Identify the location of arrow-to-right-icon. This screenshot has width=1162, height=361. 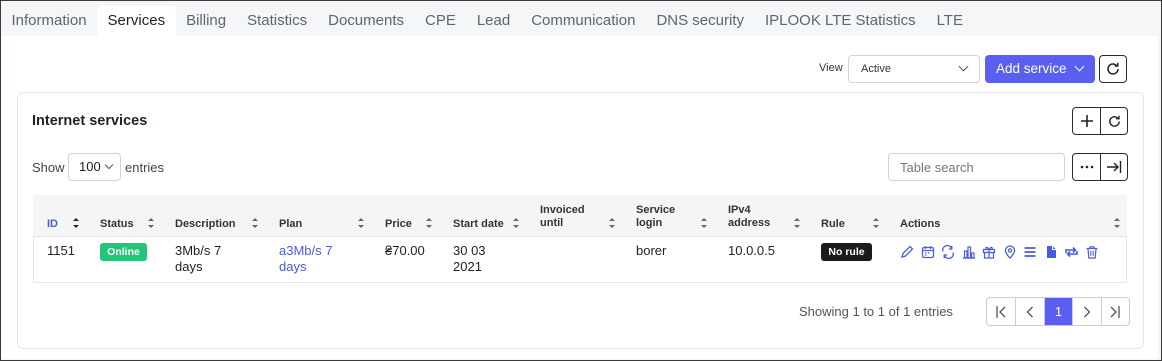
(1114, 167).